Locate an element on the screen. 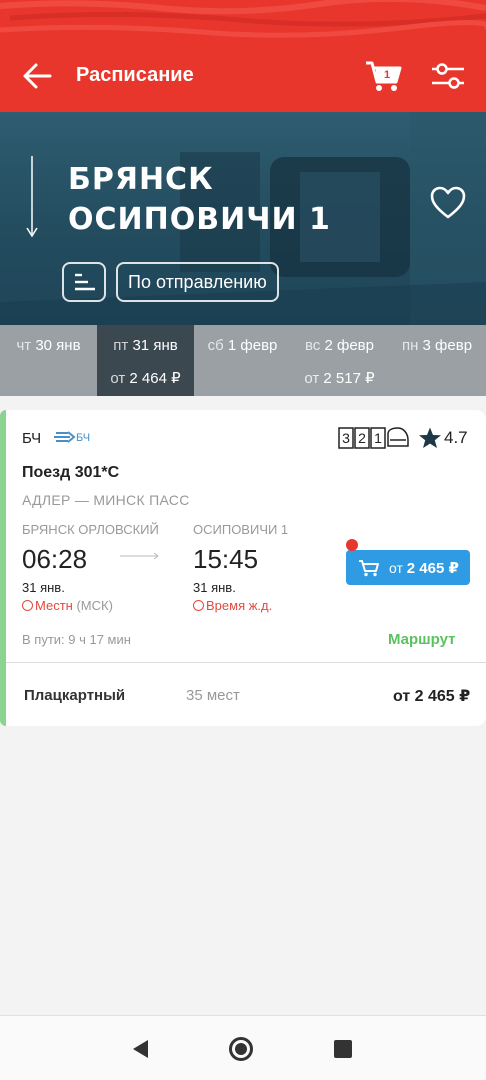 The image size is (486, 1080). arrow-left-icon is located at coordinates (37, 76).